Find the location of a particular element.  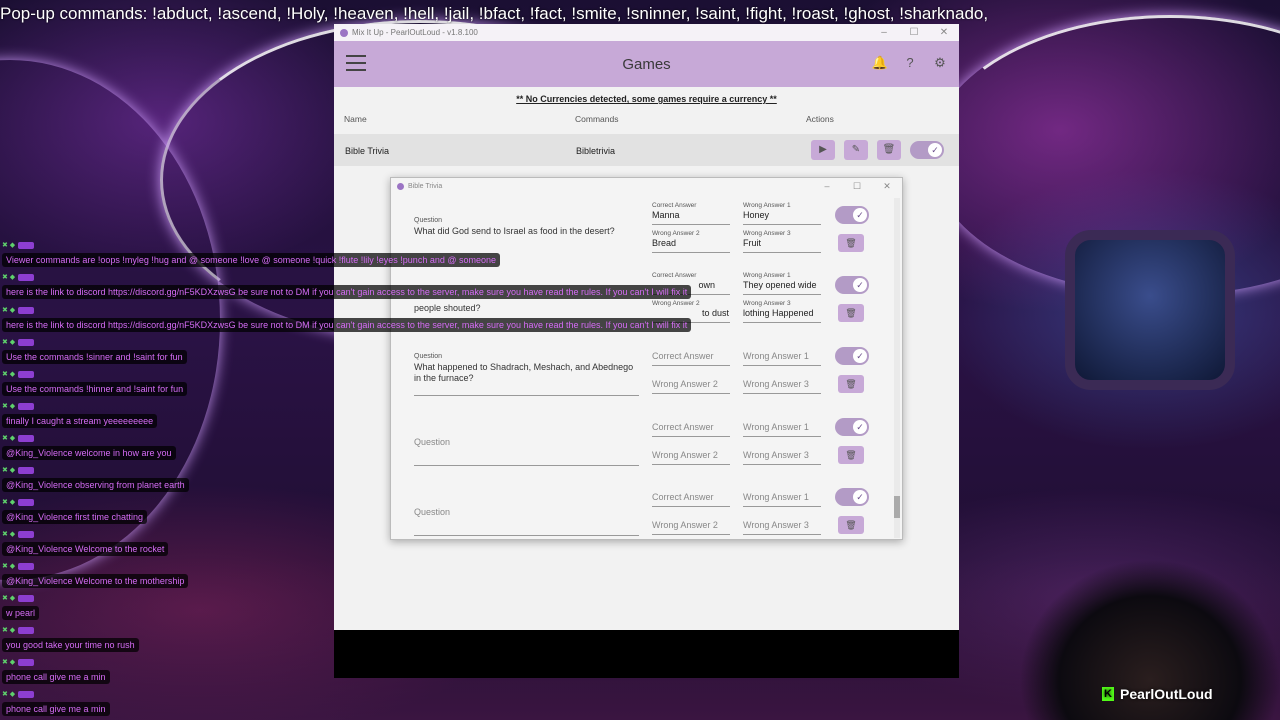

dialog-titlebar: Bible Trivia – ☐ ✕ is located at coordinates (646, 186).